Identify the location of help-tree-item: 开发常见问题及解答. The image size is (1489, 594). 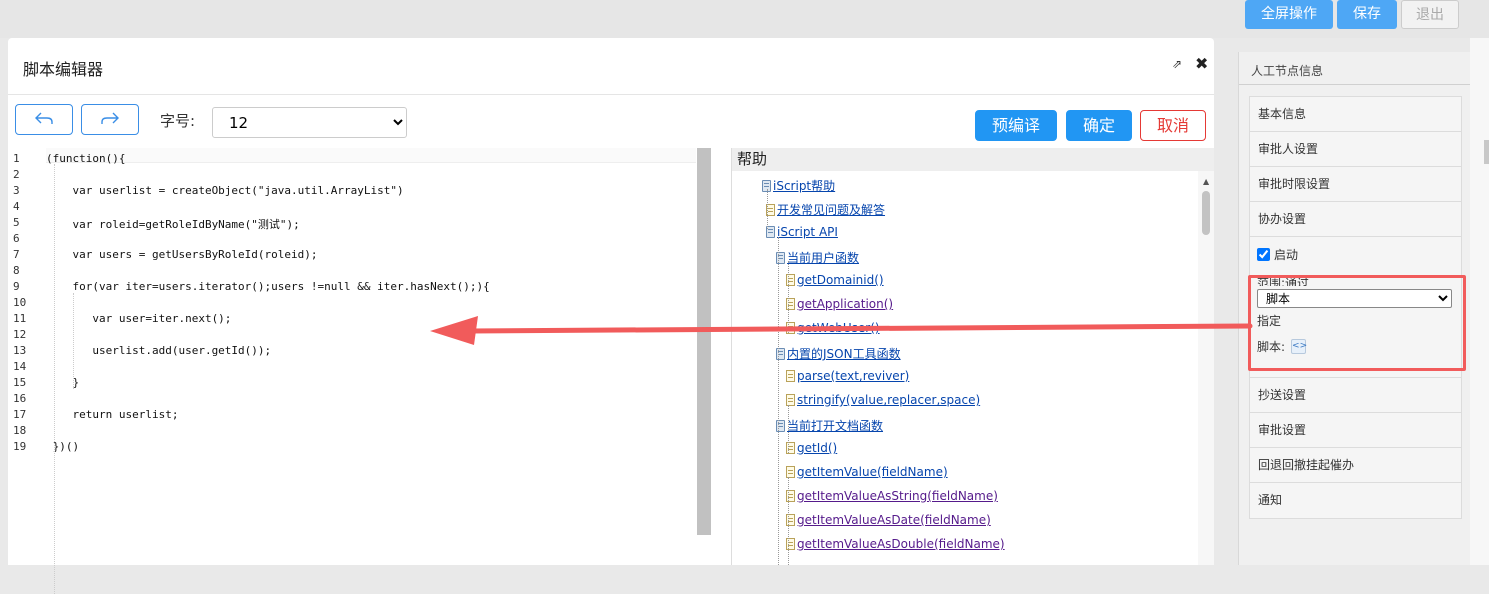
(825, 209).